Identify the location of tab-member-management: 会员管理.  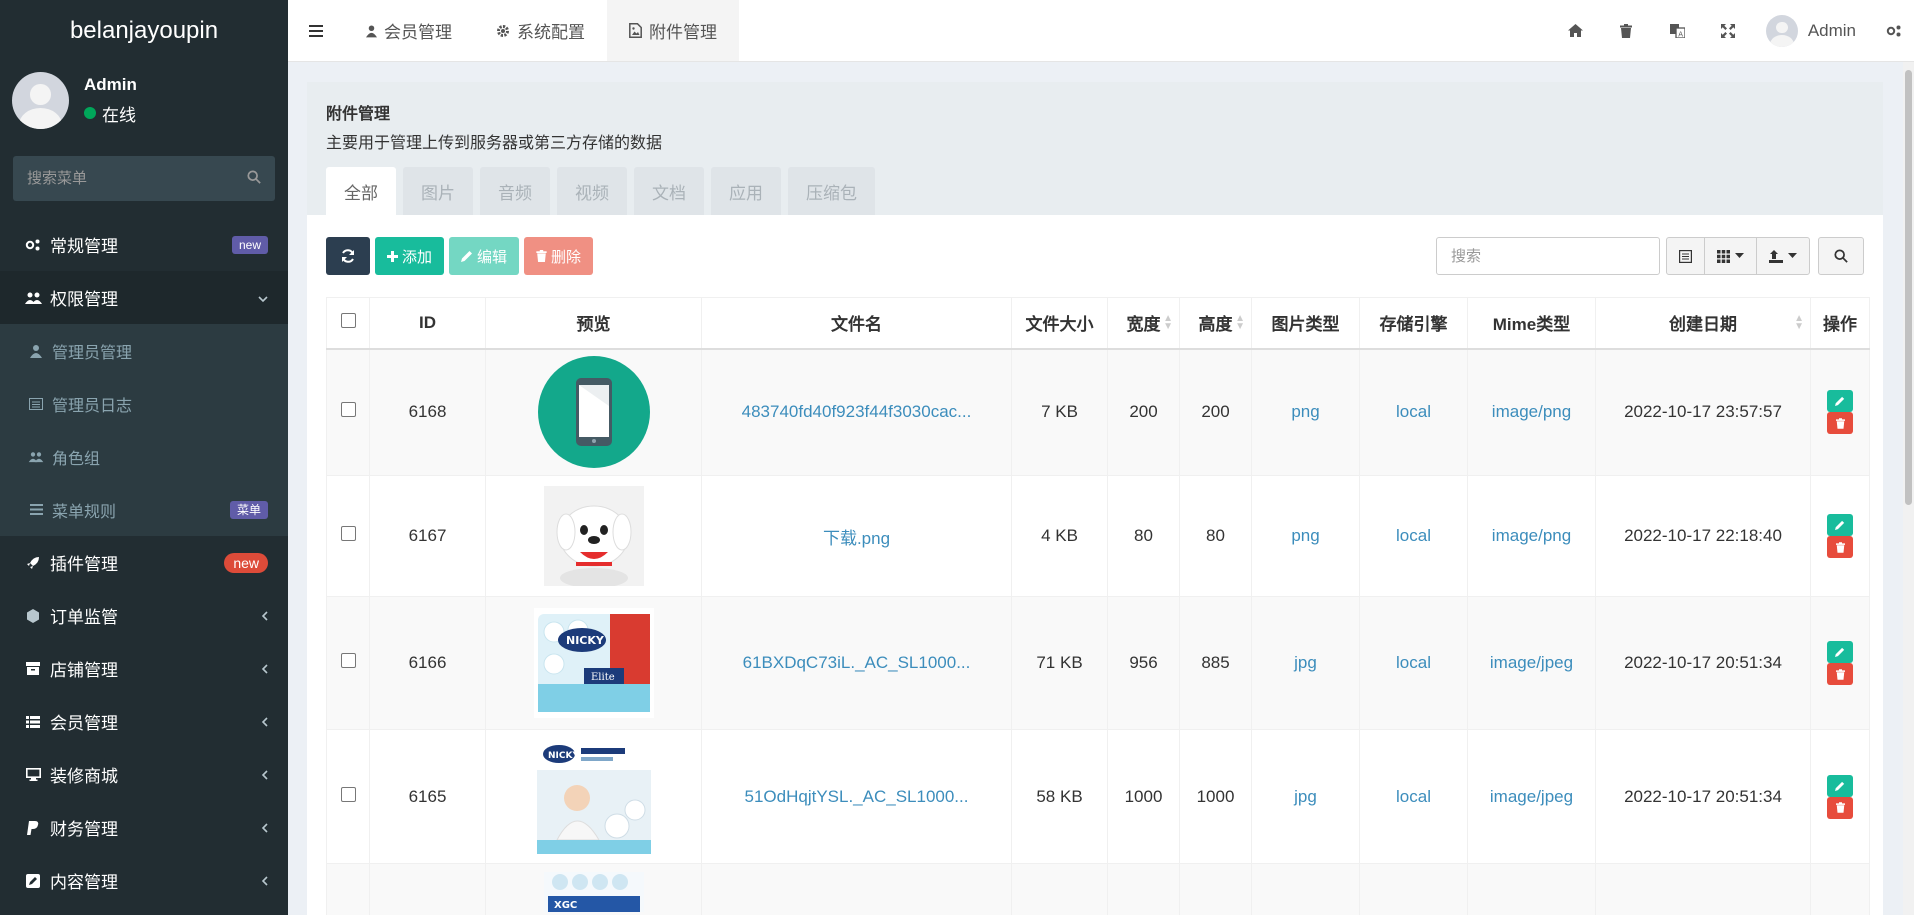
(409, 30).